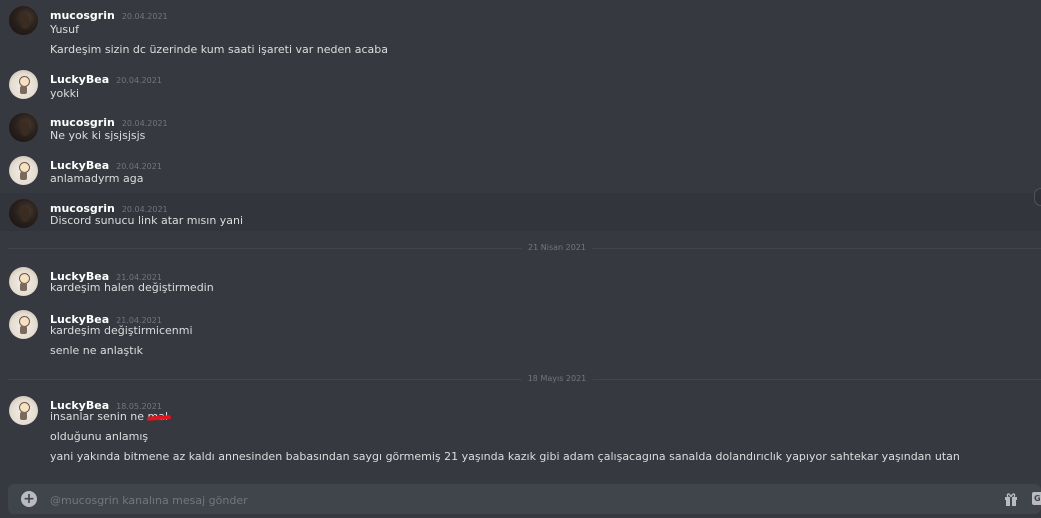 The image size is (1041, 518). I want to click on message-text: yokki, so click(65, 93).